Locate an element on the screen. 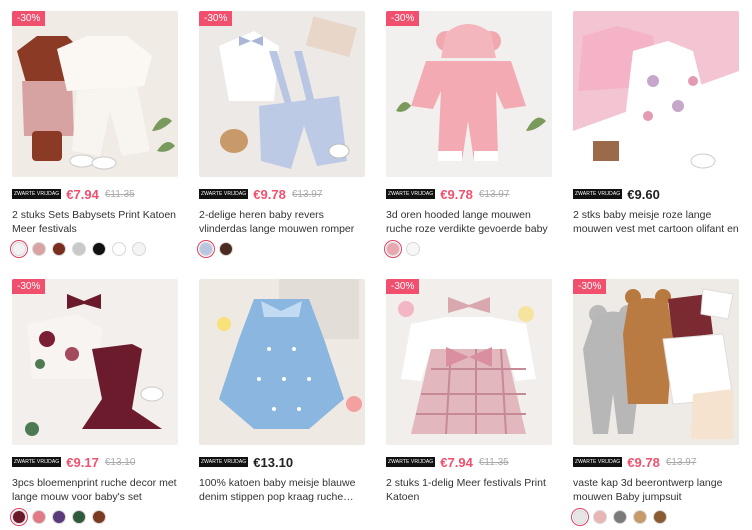 The width and height of the screenshot is (752, 530). pink-hooded-jumpsuit-image is located at coordinates (469, 94).